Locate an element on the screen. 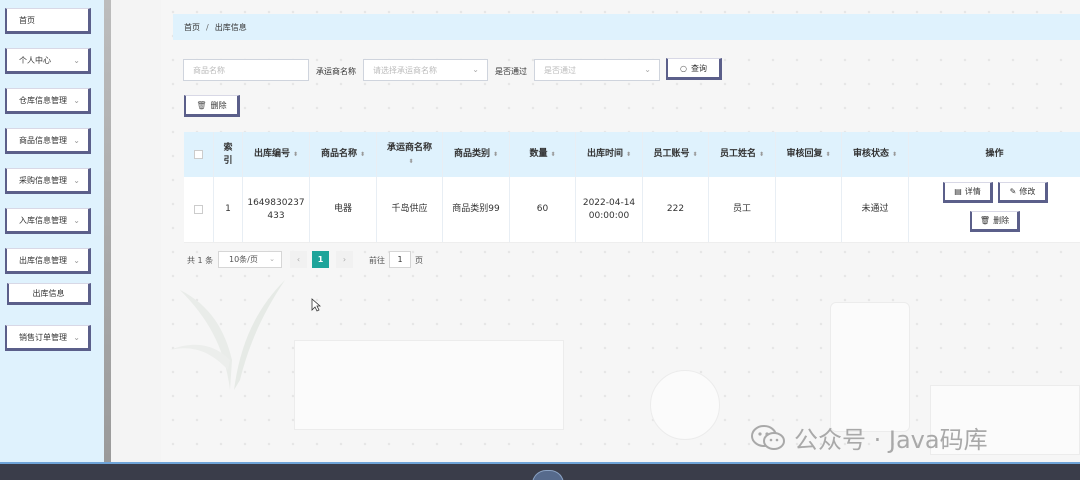  cell-code: 1649830237 433 is located at coordinates (276, 209).